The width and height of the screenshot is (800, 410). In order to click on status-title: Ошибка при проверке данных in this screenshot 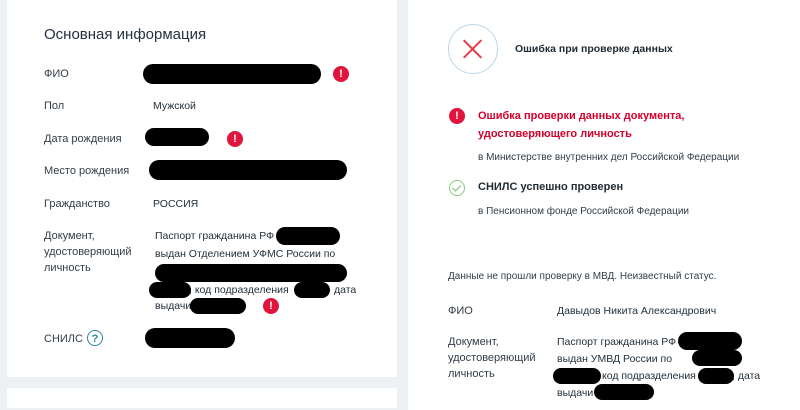, I will do `click(594, 49)`.